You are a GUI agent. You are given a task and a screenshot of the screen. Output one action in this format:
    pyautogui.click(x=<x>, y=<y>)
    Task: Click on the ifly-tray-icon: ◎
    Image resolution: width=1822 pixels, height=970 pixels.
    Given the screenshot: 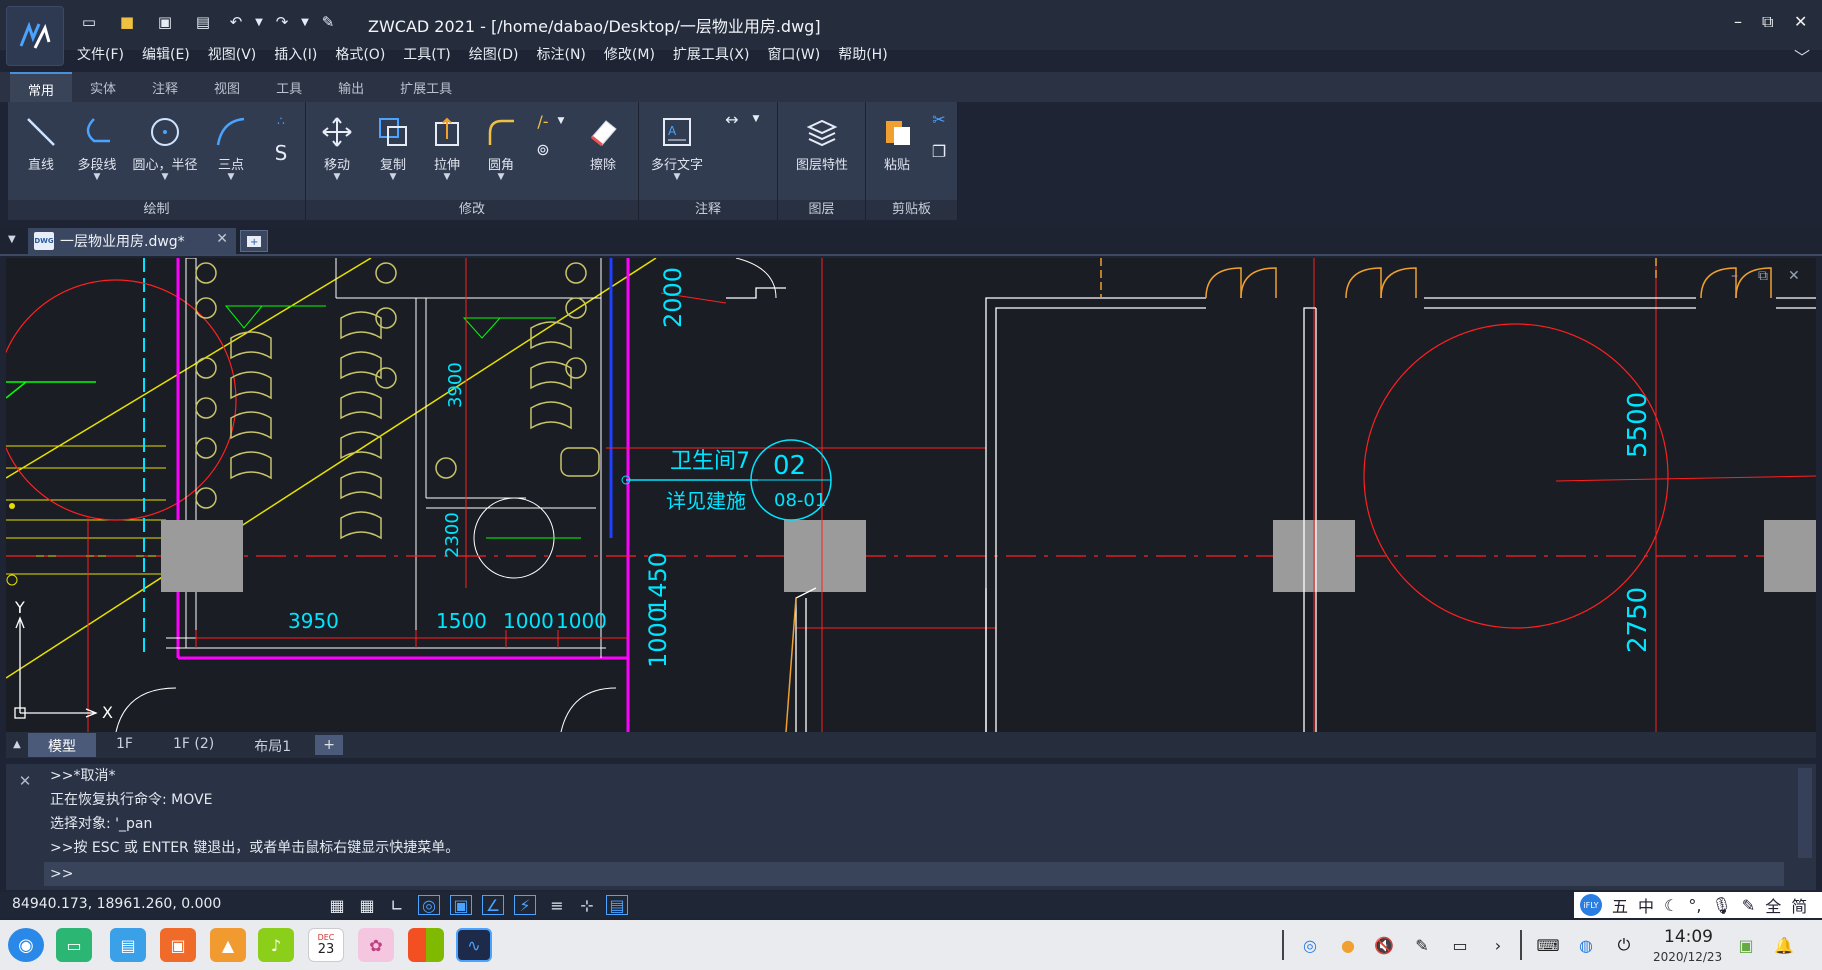 What is the action you would take?
    pyautogui.click(x=1310, y=945)
    